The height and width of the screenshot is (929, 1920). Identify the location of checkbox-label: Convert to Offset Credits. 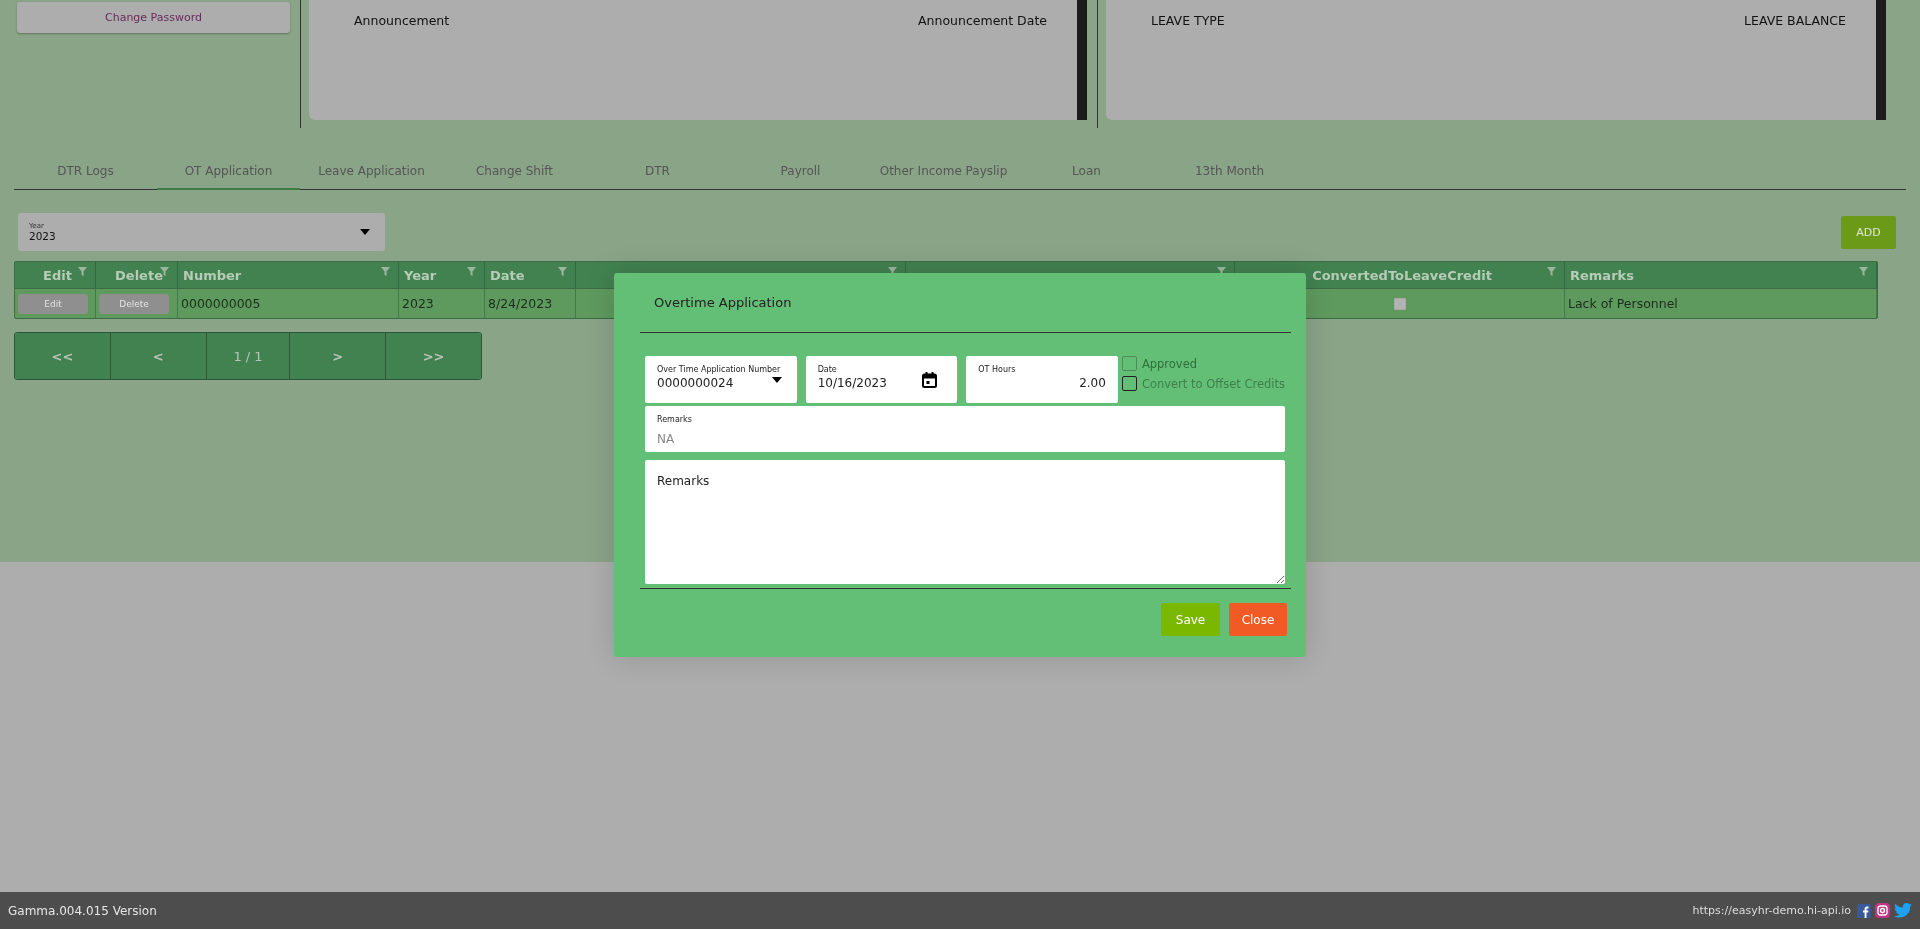
(1213, 383).